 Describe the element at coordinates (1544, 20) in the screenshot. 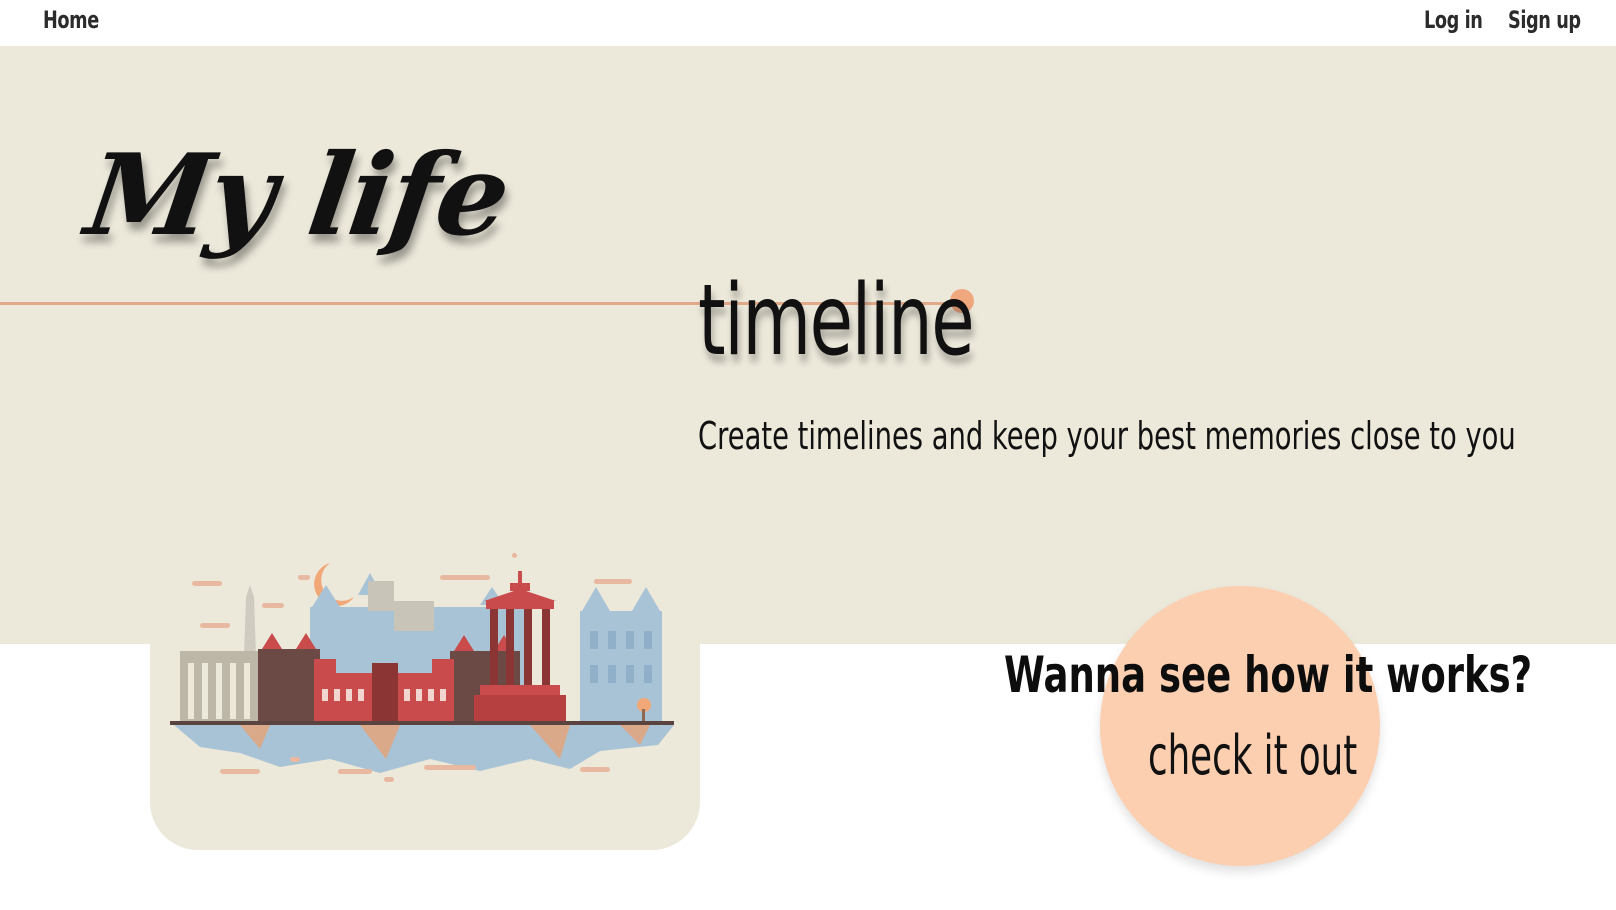

I see `nav-signup-link: Sign up` at that location.